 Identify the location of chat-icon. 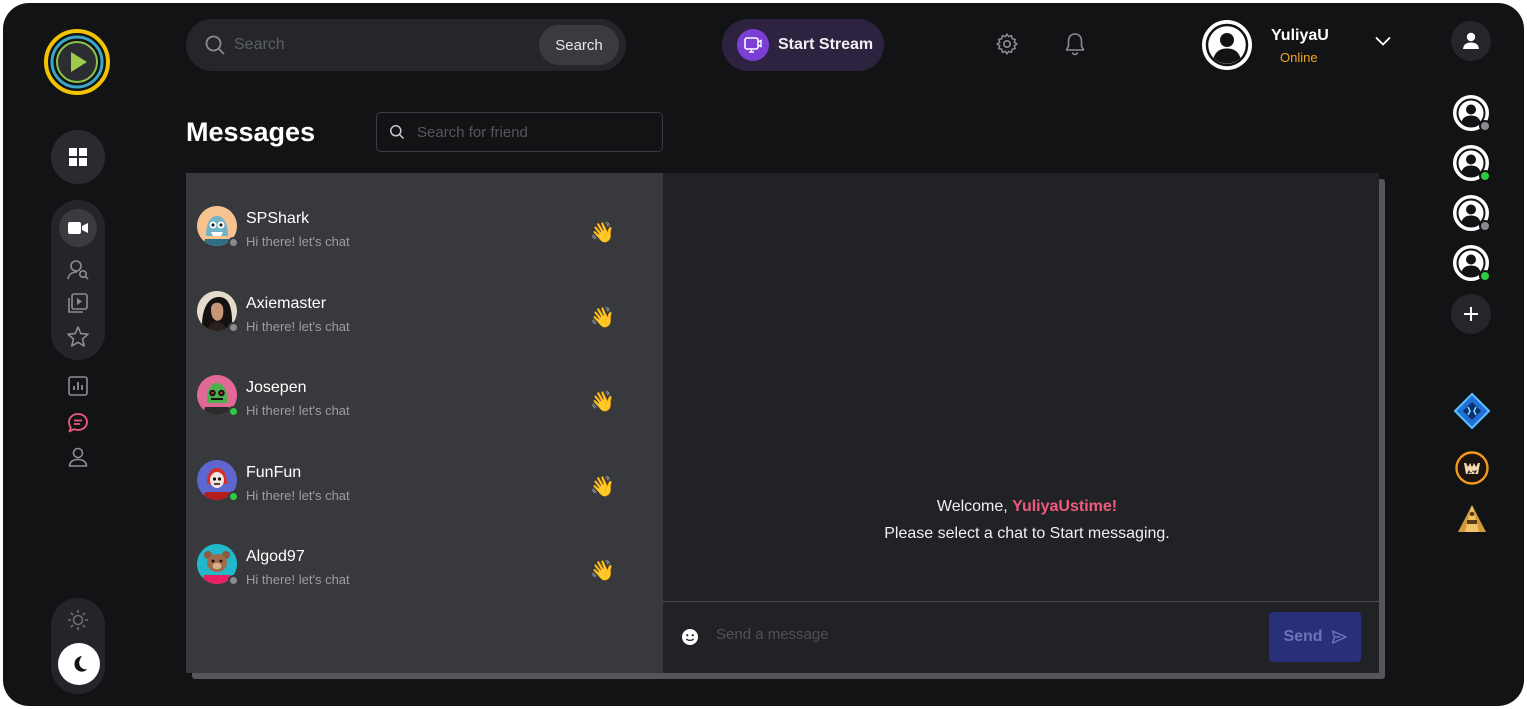
(78, 423).